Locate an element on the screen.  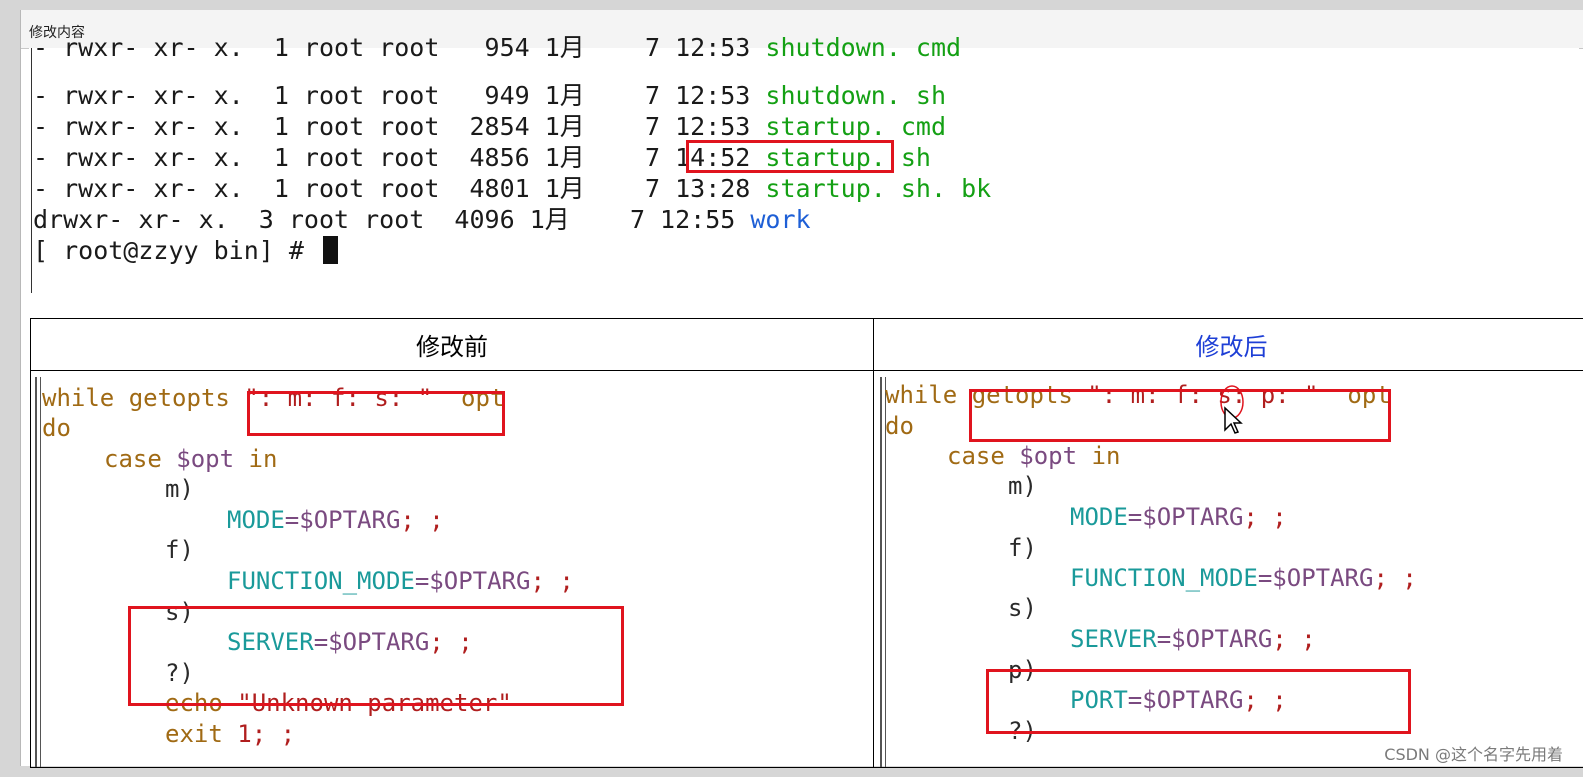
after-pane-border is located at coordinates (881, 572).